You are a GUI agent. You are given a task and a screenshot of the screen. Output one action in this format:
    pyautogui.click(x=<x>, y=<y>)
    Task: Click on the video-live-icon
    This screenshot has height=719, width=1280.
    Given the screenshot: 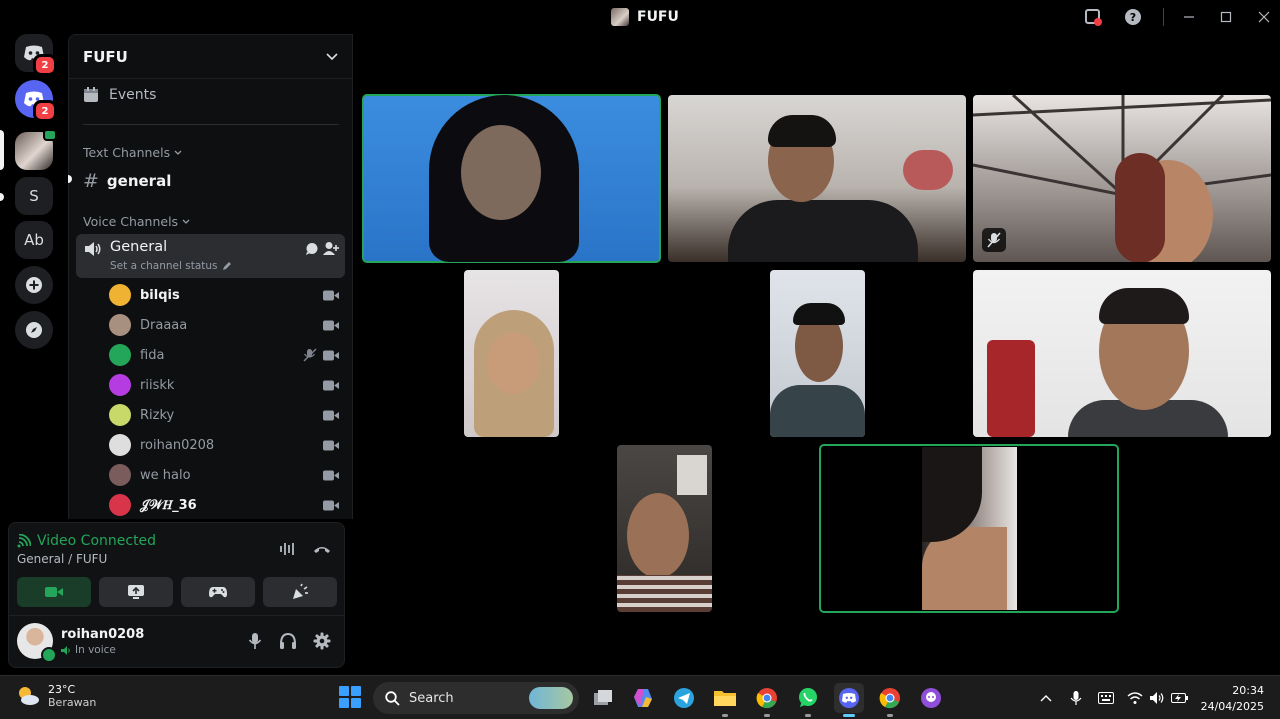 What is the action you would take?
    pyautogui.click(x=50, y=135)
    